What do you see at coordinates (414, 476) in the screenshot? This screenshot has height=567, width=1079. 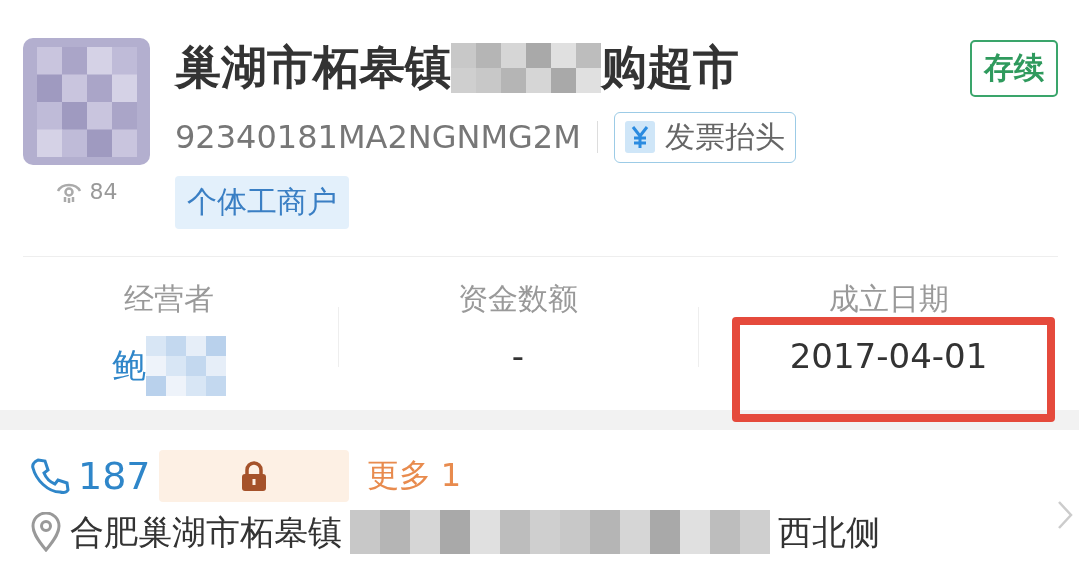 I see `more-link: 更多 1` at bounding box center [414, 476].